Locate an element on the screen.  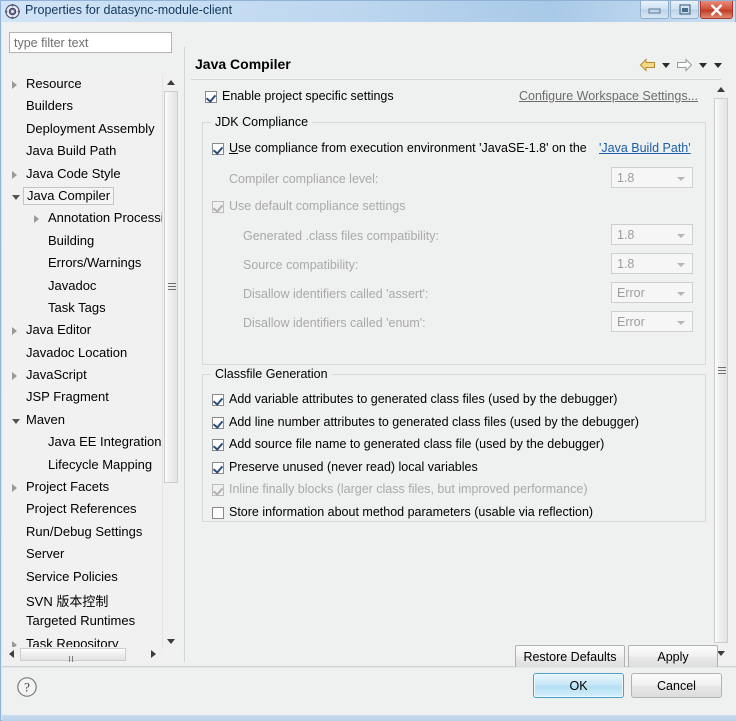
page-vertical-scrollbar is located at coordinates (721, 371).